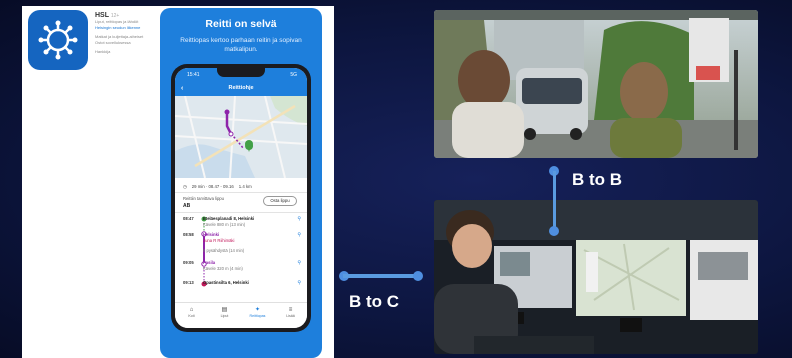 The width and height of the screenshot is (792, 358). Describe the element at coordinates (374, 301) in the screenshot. I see `label-b-to-c: B to C` at that location.